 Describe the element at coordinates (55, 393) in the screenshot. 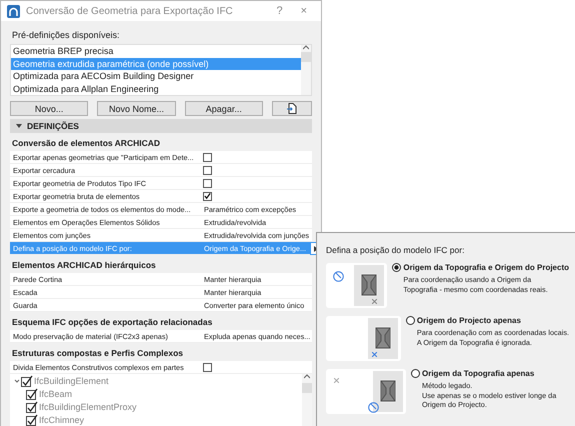

I see `tree-item-label: IfcBeam` at that location.